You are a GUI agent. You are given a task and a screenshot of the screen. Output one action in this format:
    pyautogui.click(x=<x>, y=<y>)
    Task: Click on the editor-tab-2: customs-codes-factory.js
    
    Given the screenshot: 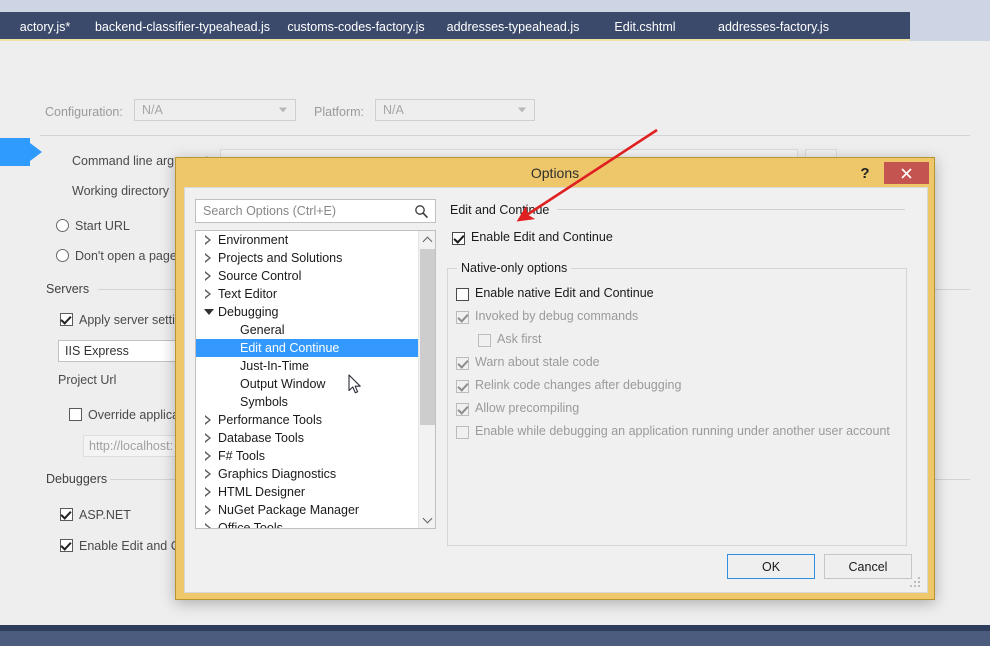 What is the action you would take?
    pyautogui.click(x=356, y=26)
    